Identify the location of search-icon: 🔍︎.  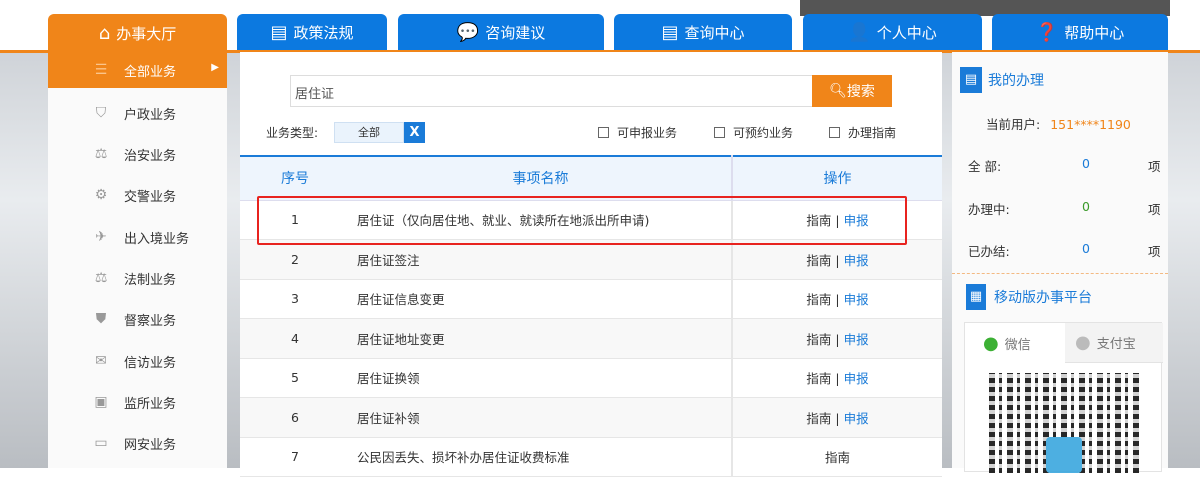
(838, 91).